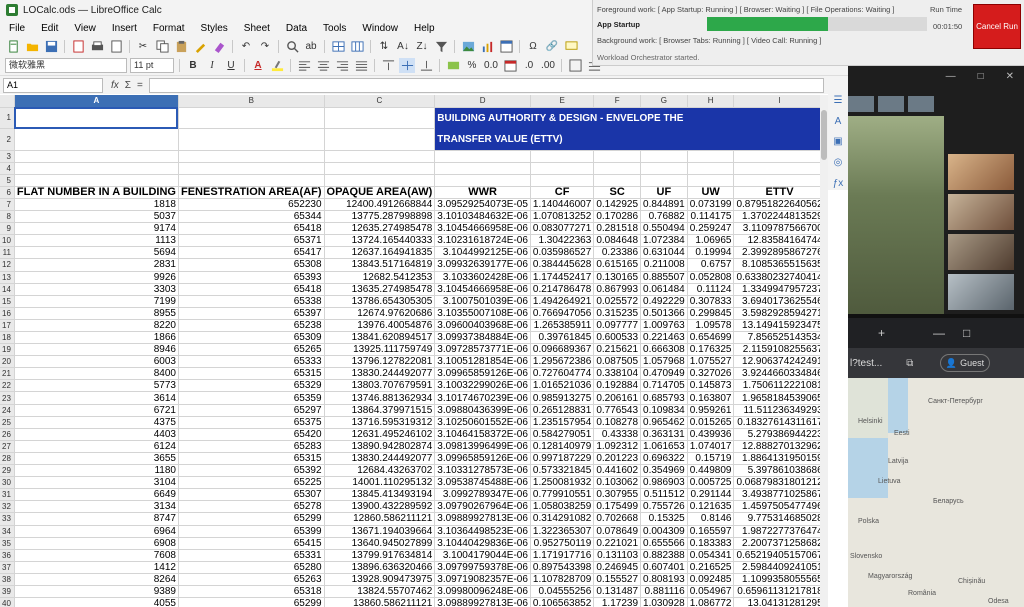  What do you see at coordinates (562, 289) in the screenshot?
I see `data-cell: 0.214786478` at bounding box center [562, 289].